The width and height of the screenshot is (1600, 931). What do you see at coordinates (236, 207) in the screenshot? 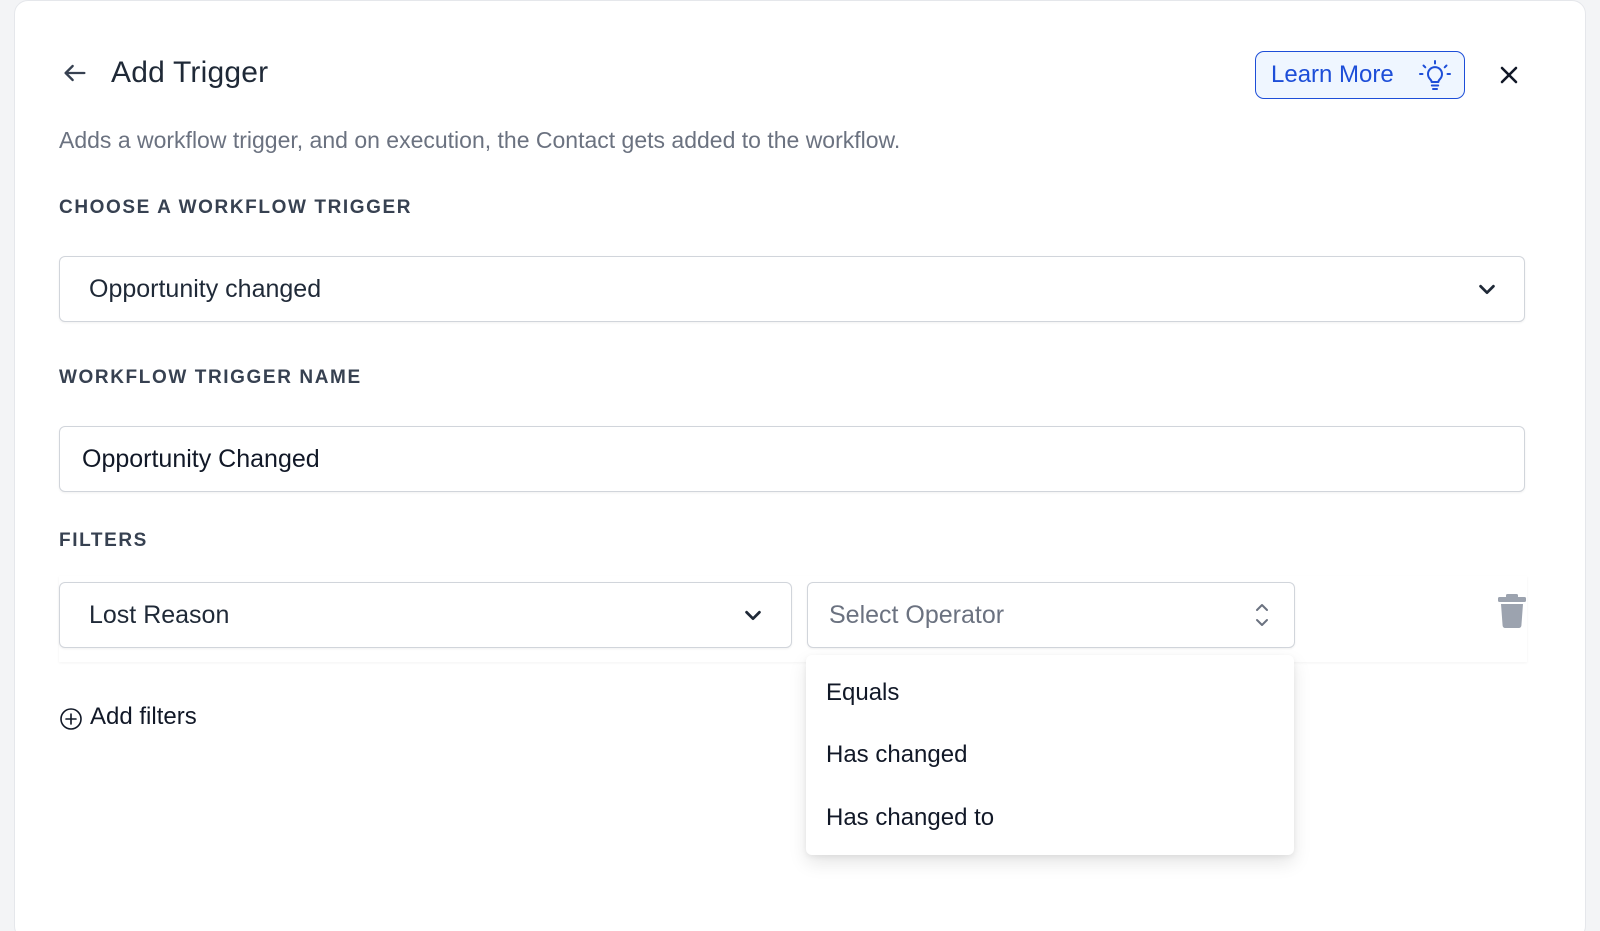
I see `trigger-section-label: CHOOSE A WORKFLOW TRIGGER` at bounding box center [236, 207].